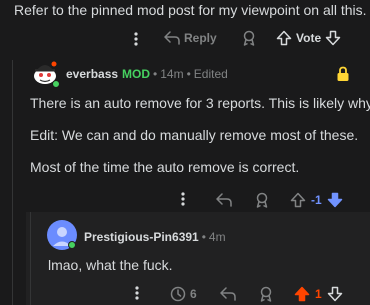 The width and height of the screenshot is (370, 305). What do you see at coordinates (172, 74) in the screenshot?
I see `timestamp: 14m` at bounding box center [172, 74].